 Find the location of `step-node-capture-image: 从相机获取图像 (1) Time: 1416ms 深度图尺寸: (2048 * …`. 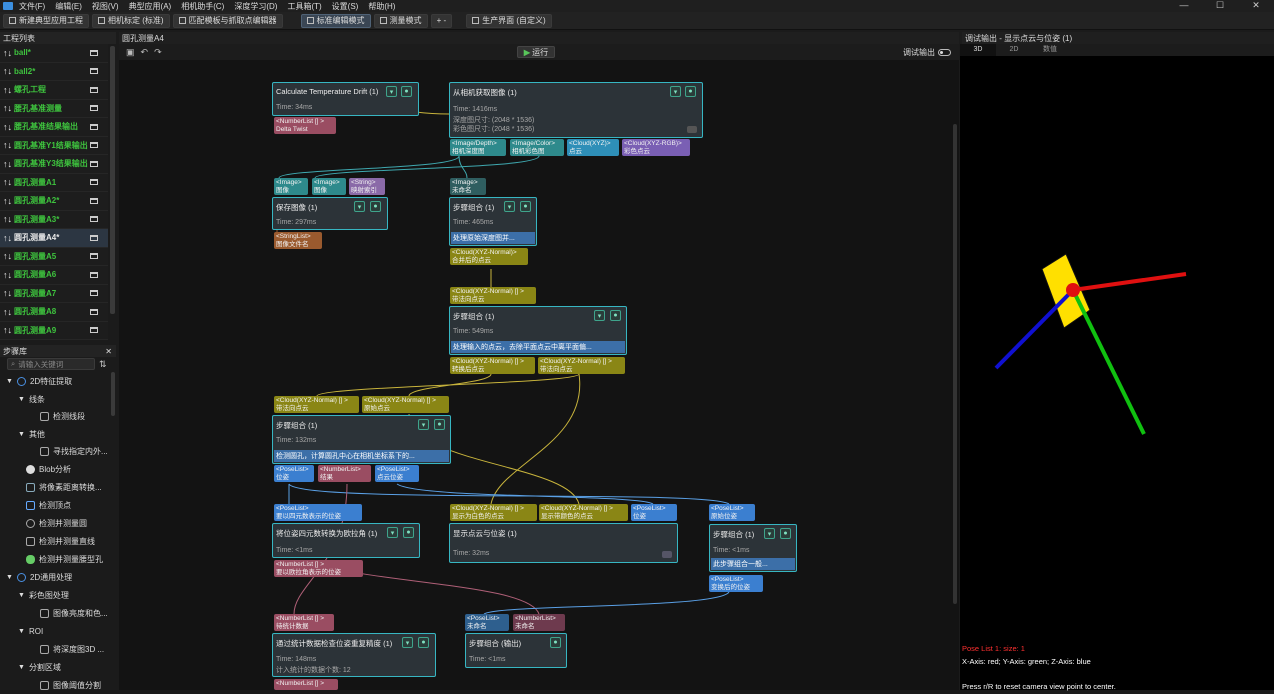

step-node-capture-image: 从相机获取图像 (1) Time: 1416ms 深度图尺寸: (2048 * … is located at coordinates (576, 110).